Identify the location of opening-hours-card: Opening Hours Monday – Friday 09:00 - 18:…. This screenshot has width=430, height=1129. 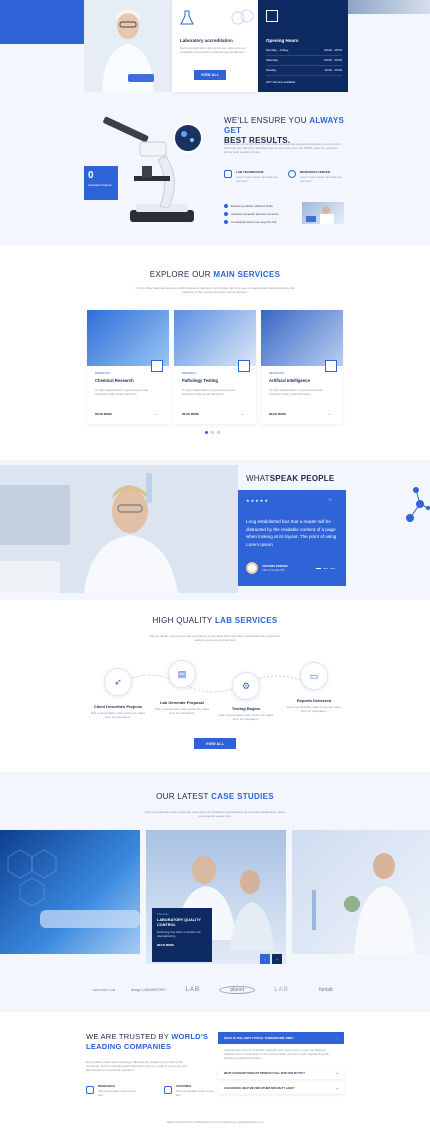
(303, 46).